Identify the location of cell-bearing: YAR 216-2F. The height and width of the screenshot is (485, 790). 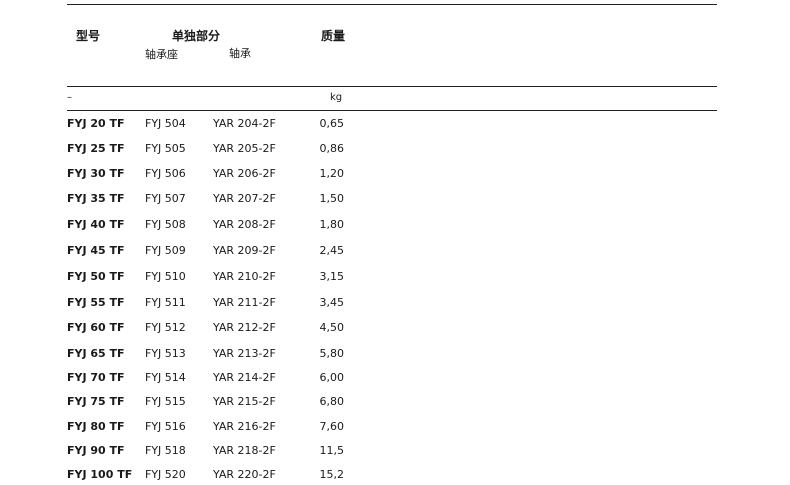
(244, 426).